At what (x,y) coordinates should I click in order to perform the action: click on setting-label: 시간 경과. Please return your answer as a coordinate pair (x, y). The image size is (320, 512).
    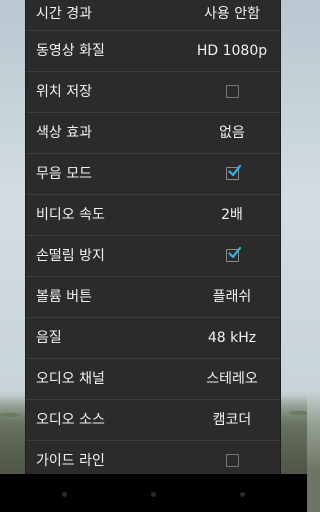
    Looking at the image, I should click on (64, 14).